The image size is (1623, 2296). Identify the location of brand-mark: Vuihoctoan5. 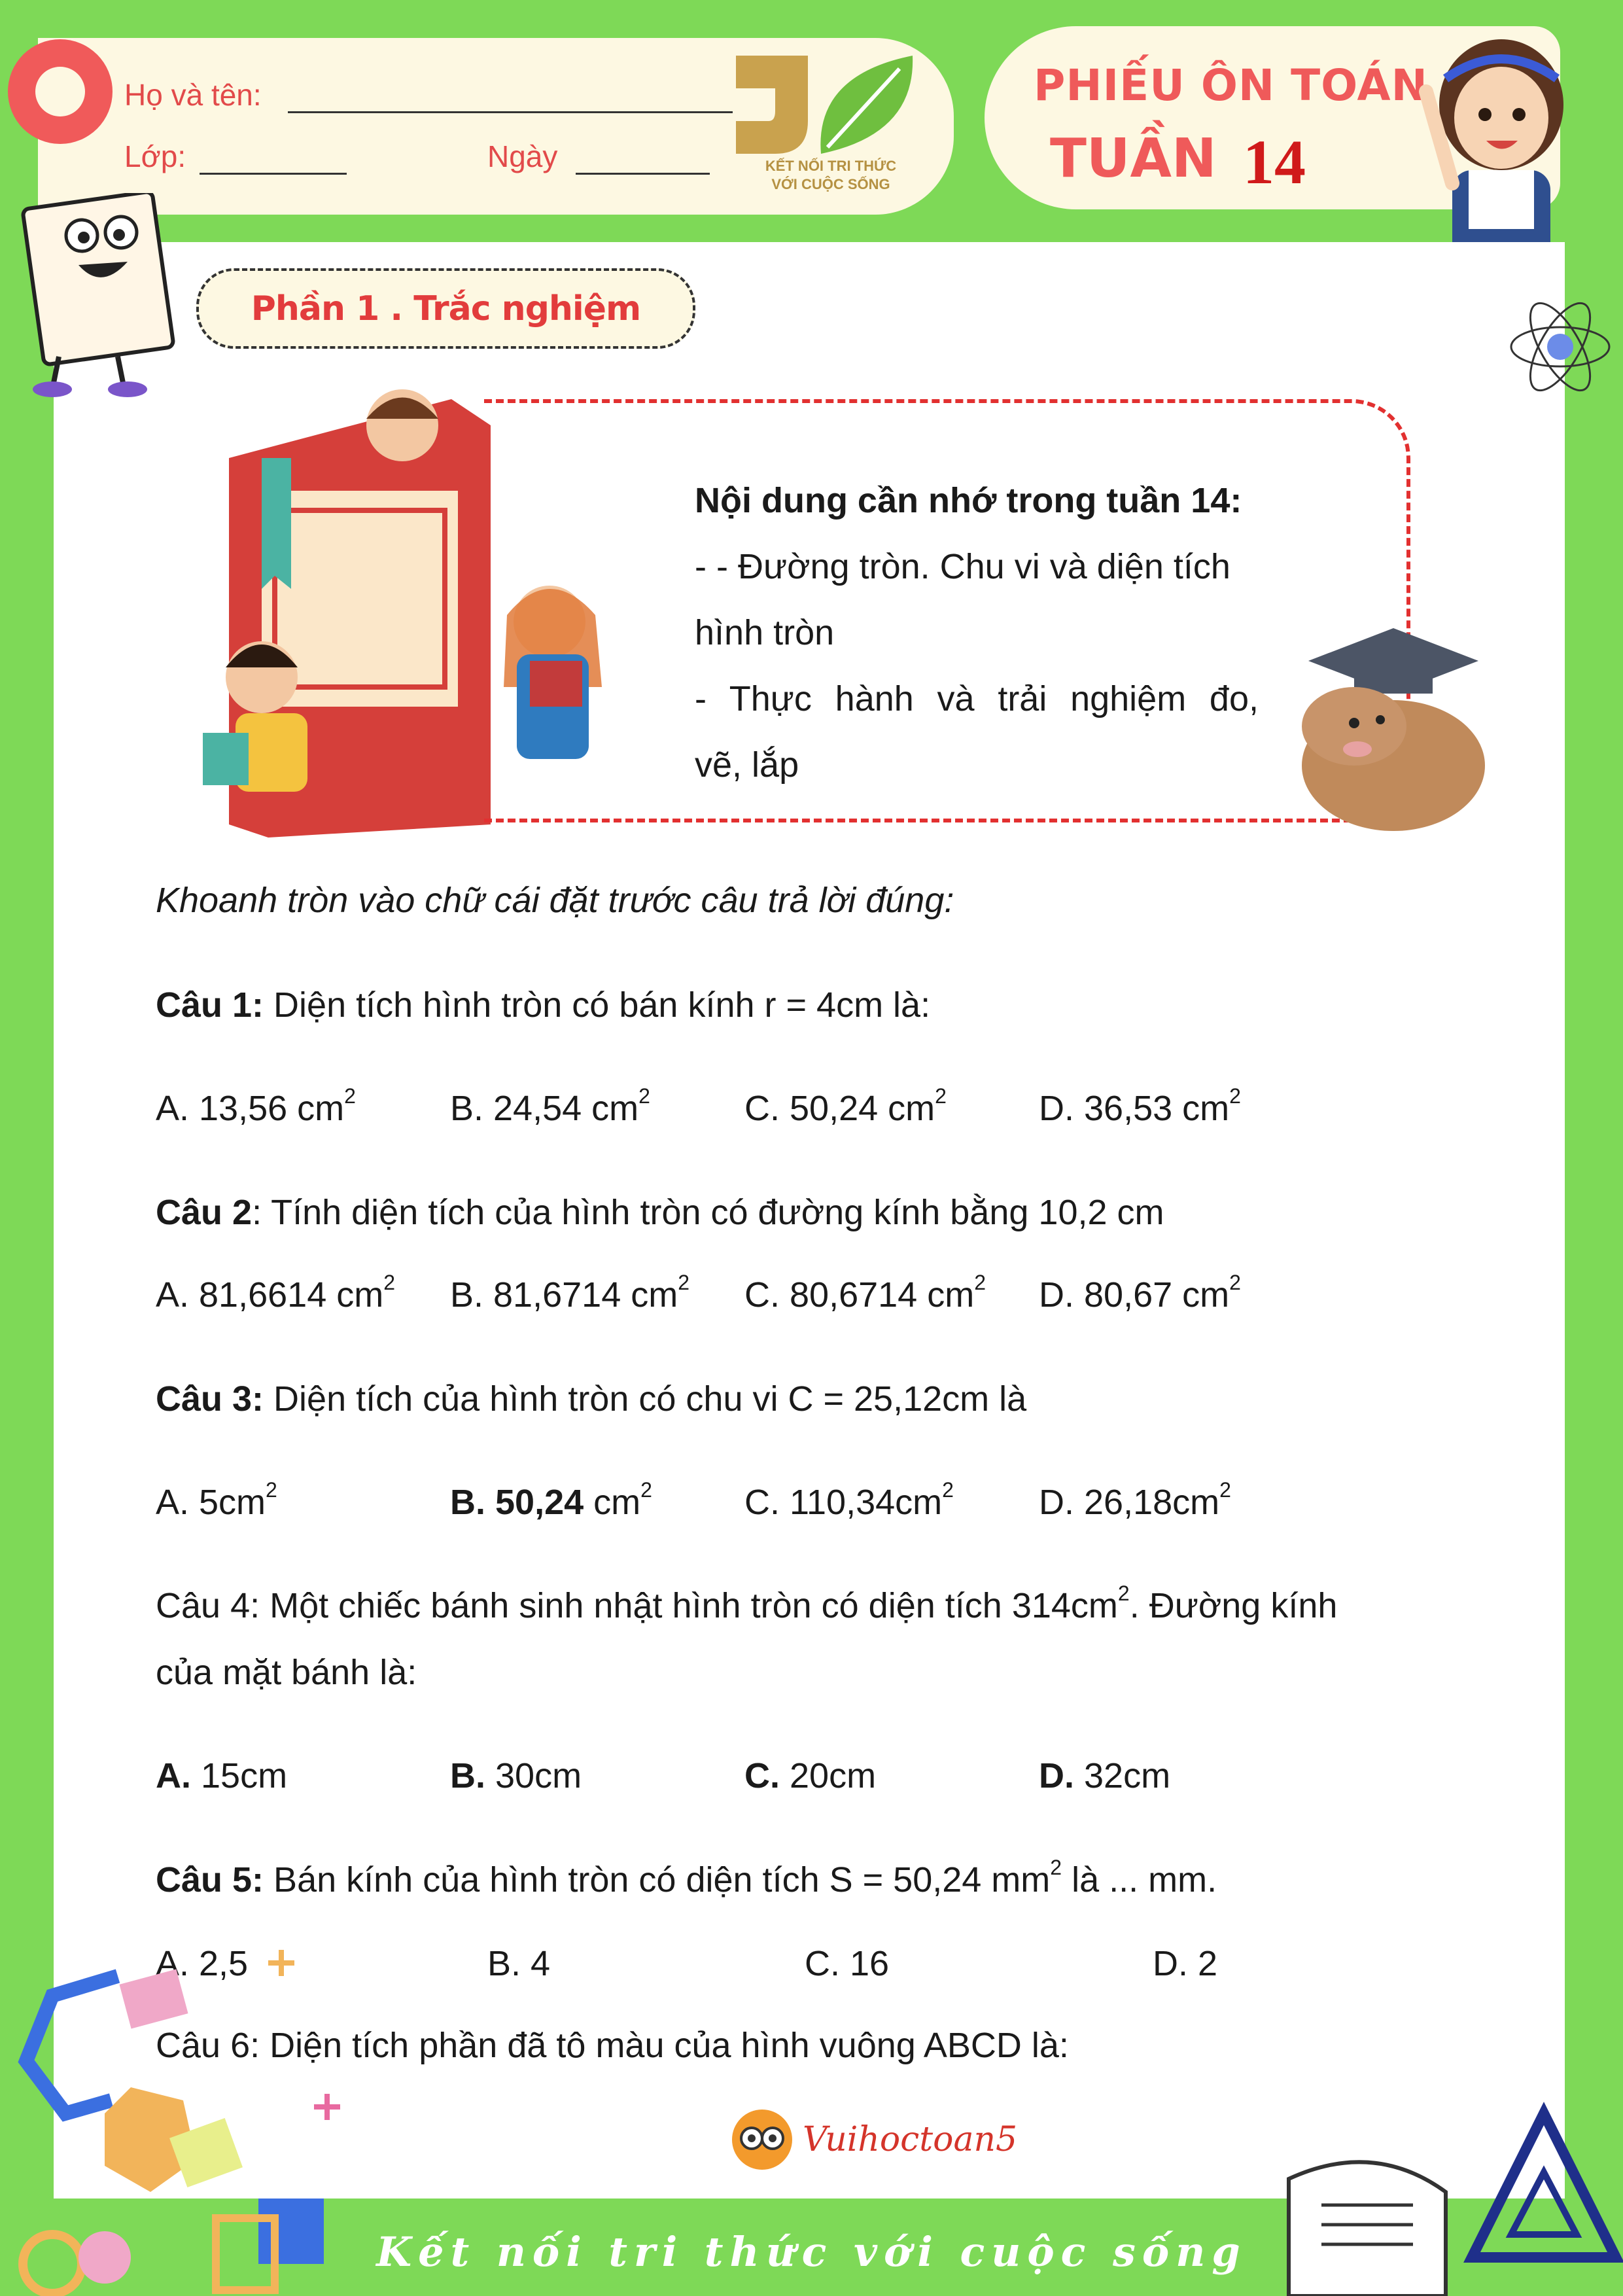
(873, 2139).